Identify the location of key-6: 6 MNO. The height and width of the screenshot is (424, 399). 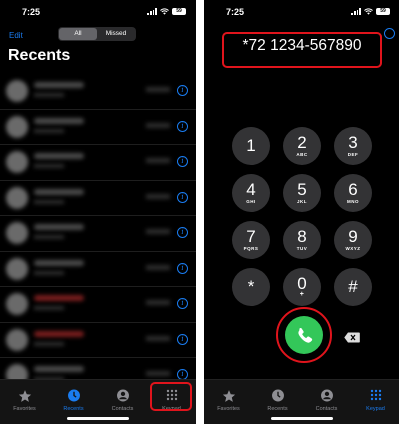
(353, 193).